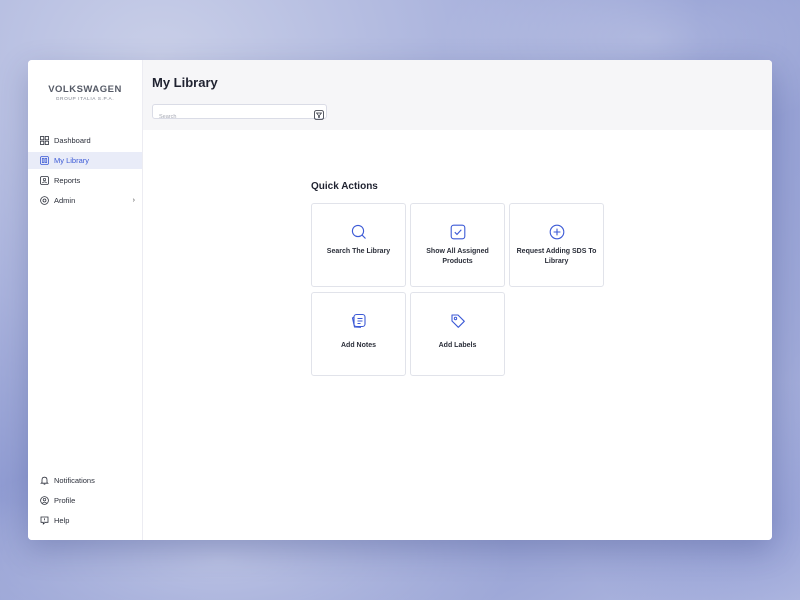  Describe the element at coordinates (358, 334) in the screenshot. I see `quick-action-add-notes: Add Notes` at that location.